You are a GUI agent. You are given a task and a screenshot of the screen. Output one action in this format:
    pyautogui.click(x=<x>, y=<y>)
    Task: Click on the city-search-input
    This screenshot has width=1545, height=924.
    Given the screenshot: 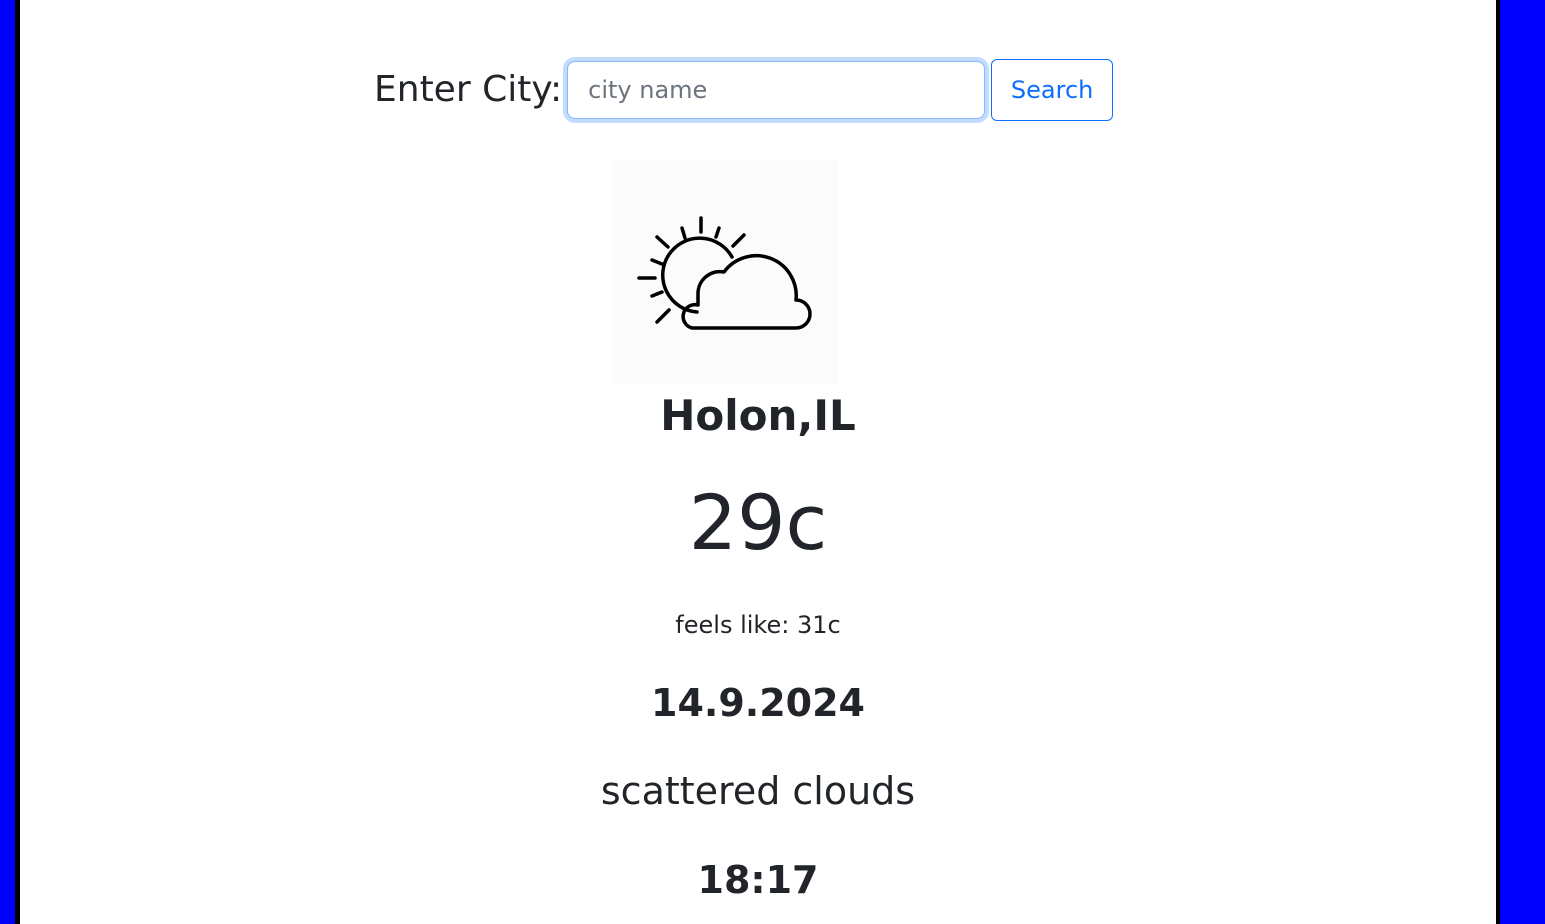 What is the action you would take?
    pyautogui.click(x=776, y=90)
    